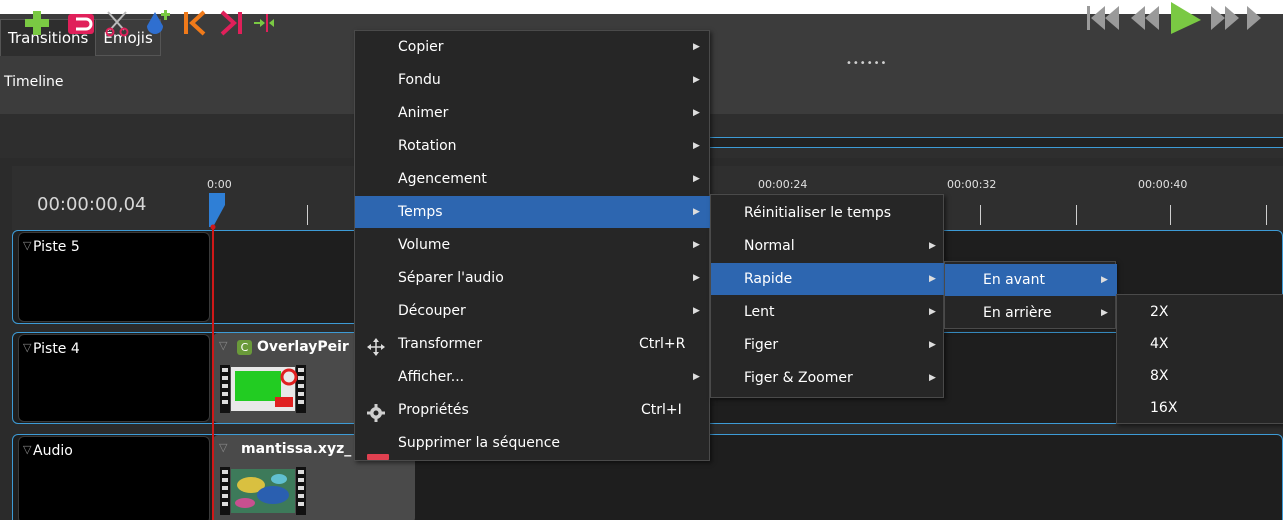 This screenshot has height=520, width=1283. I want to click on menu-item-normal: Normal ▶, so click(828, 246).